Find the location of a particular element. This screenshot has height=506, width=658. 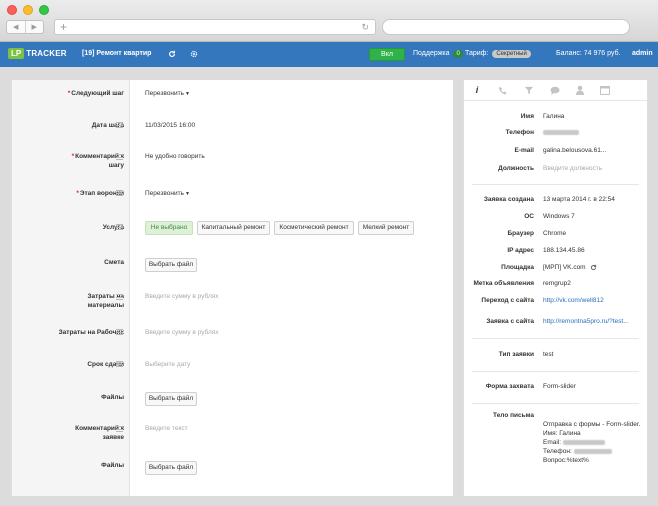

zoom-window-button is located at coordinates (44, 10).